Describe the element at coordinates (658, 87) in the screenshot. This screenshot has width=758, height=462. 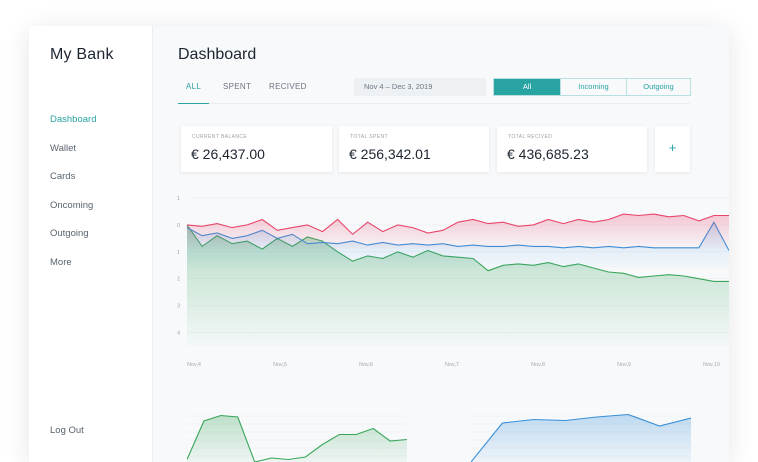
I see `filter-outgoing-button: Outgoing` at that location.